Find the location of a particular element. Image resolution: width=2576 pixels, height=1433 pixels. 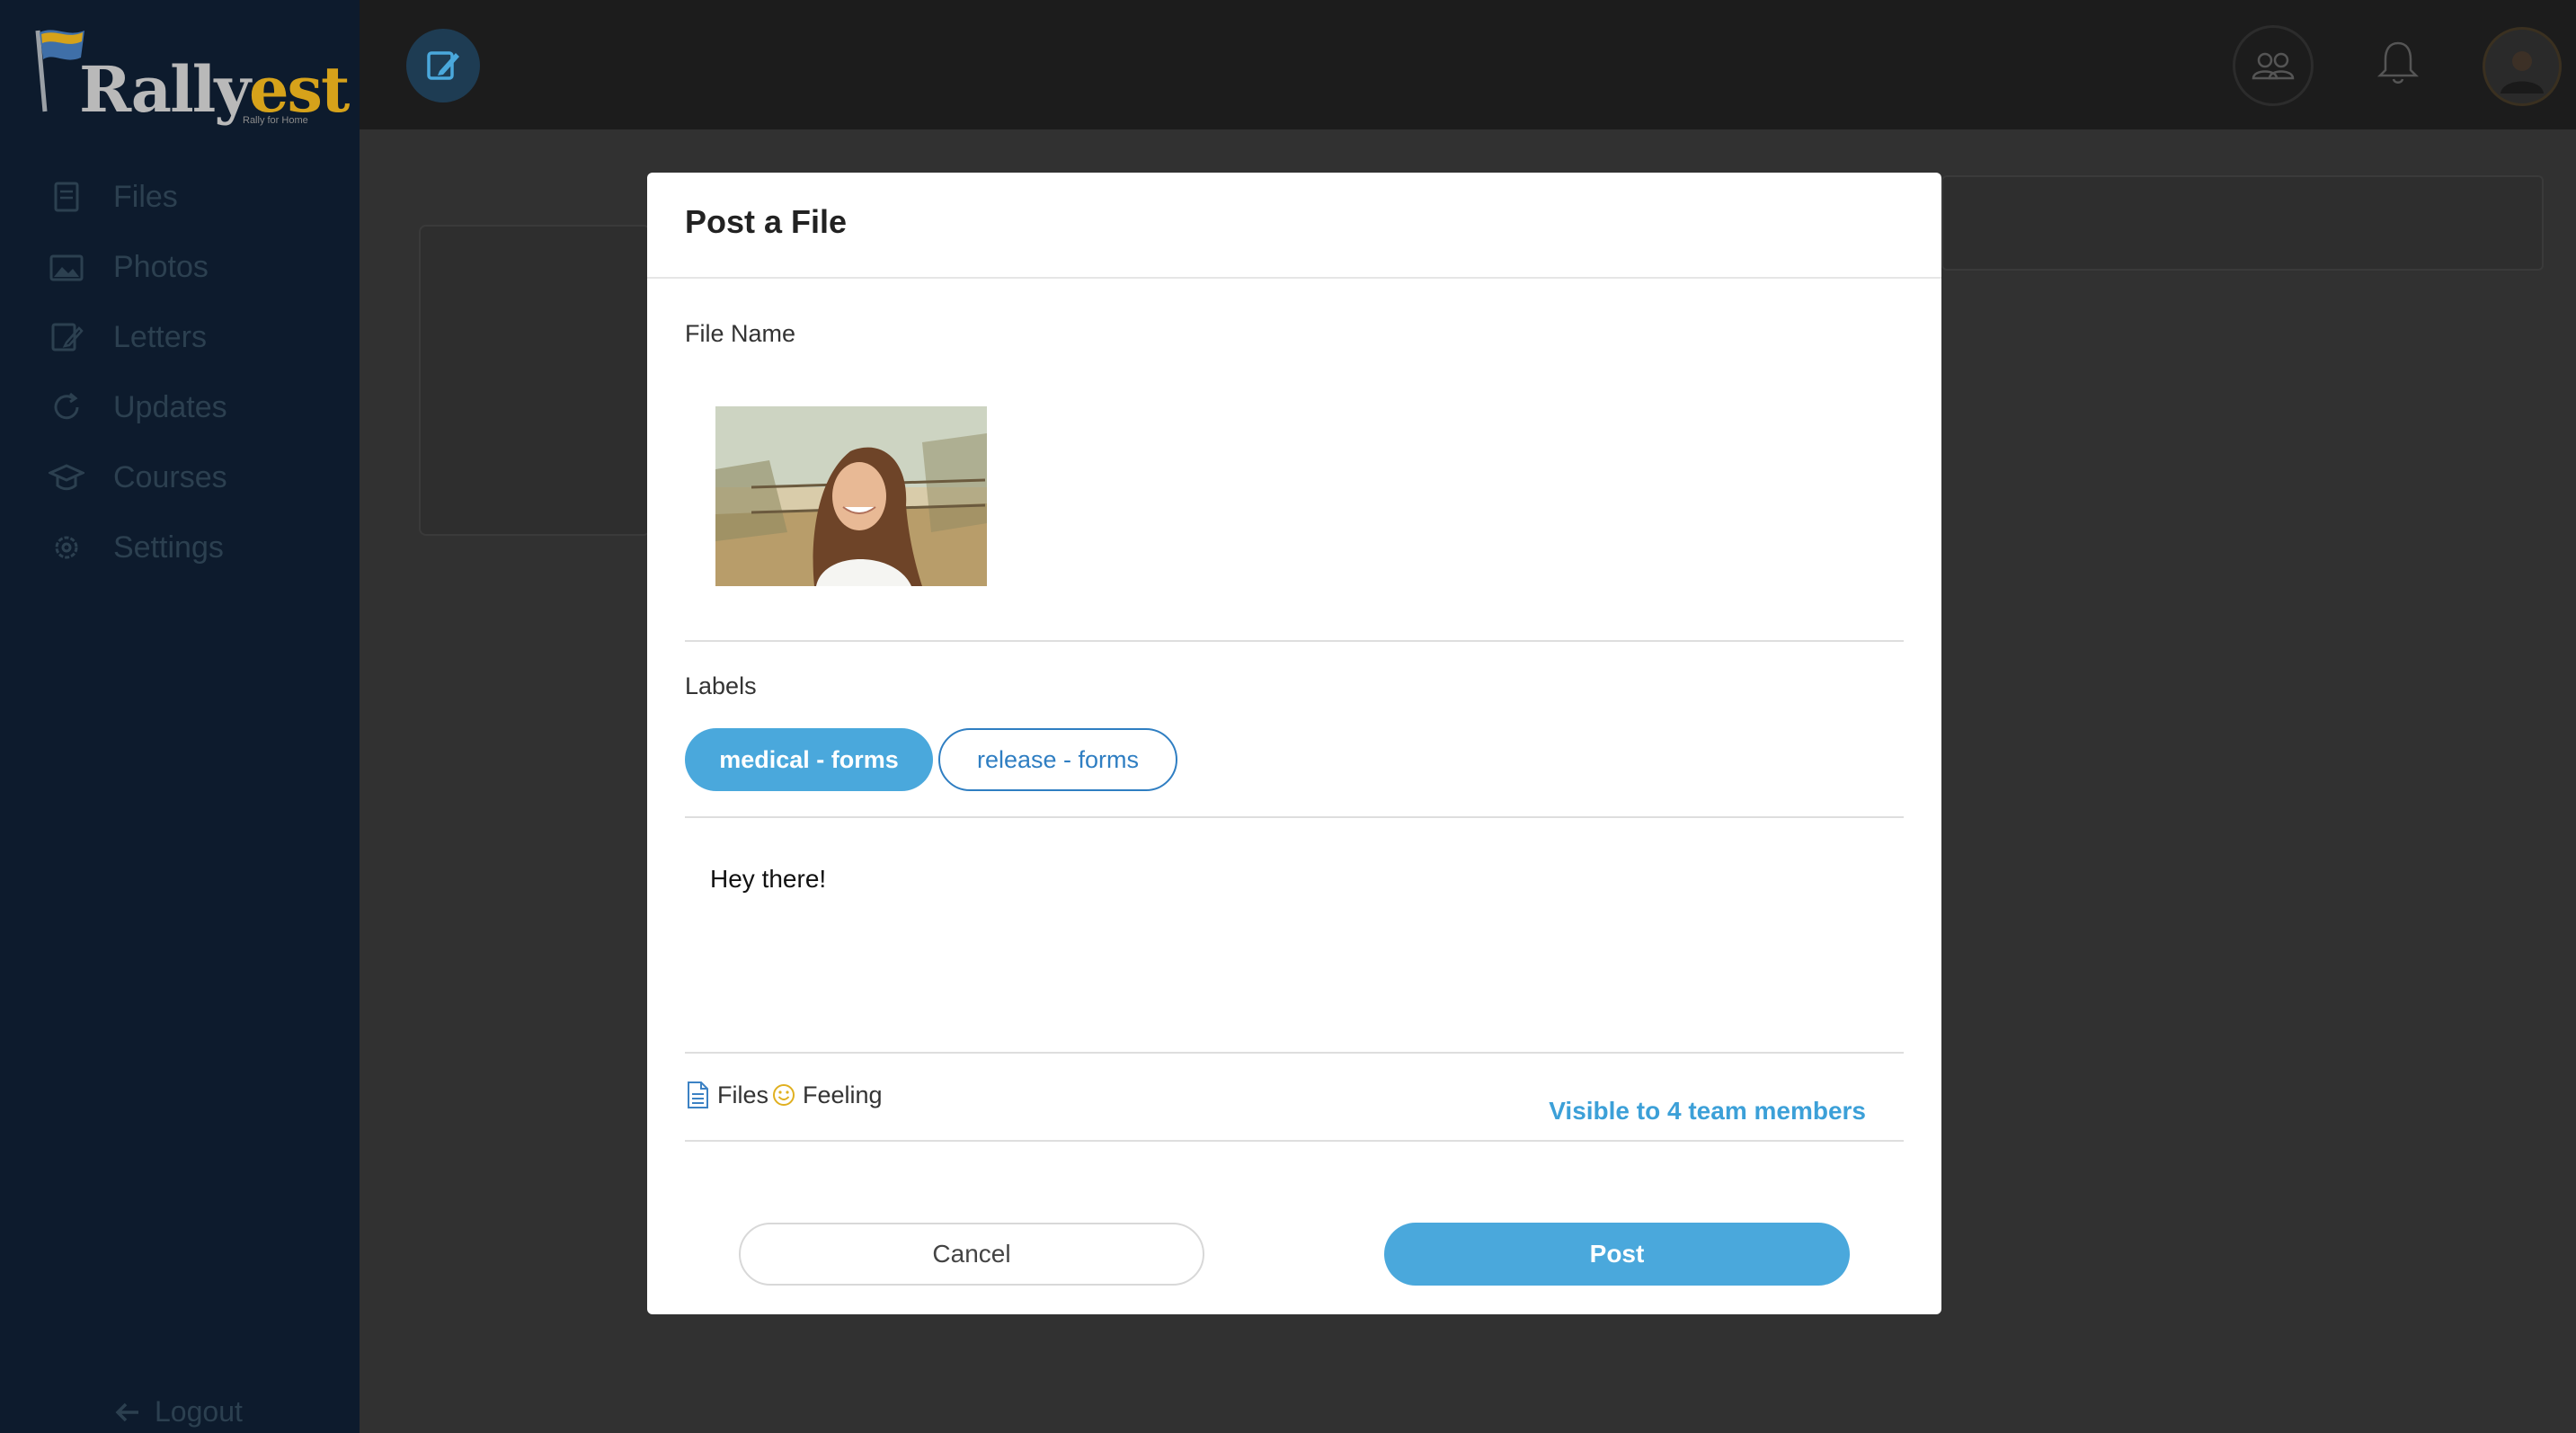

sidebar-item-files: Files is located at coordinates (180, 197).